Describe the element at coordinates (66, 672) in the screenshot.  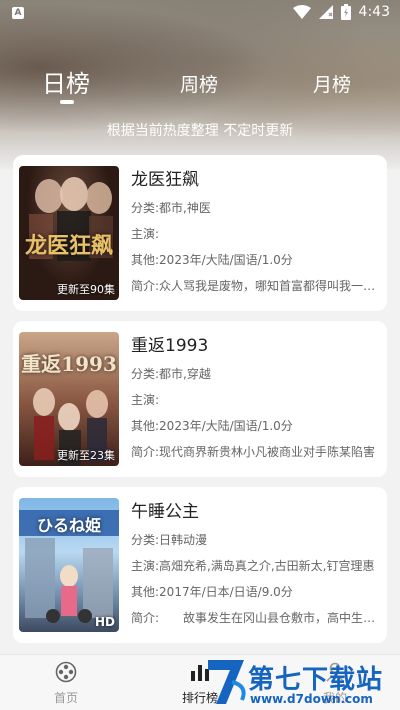
I see `film-reel-icon` at that location.